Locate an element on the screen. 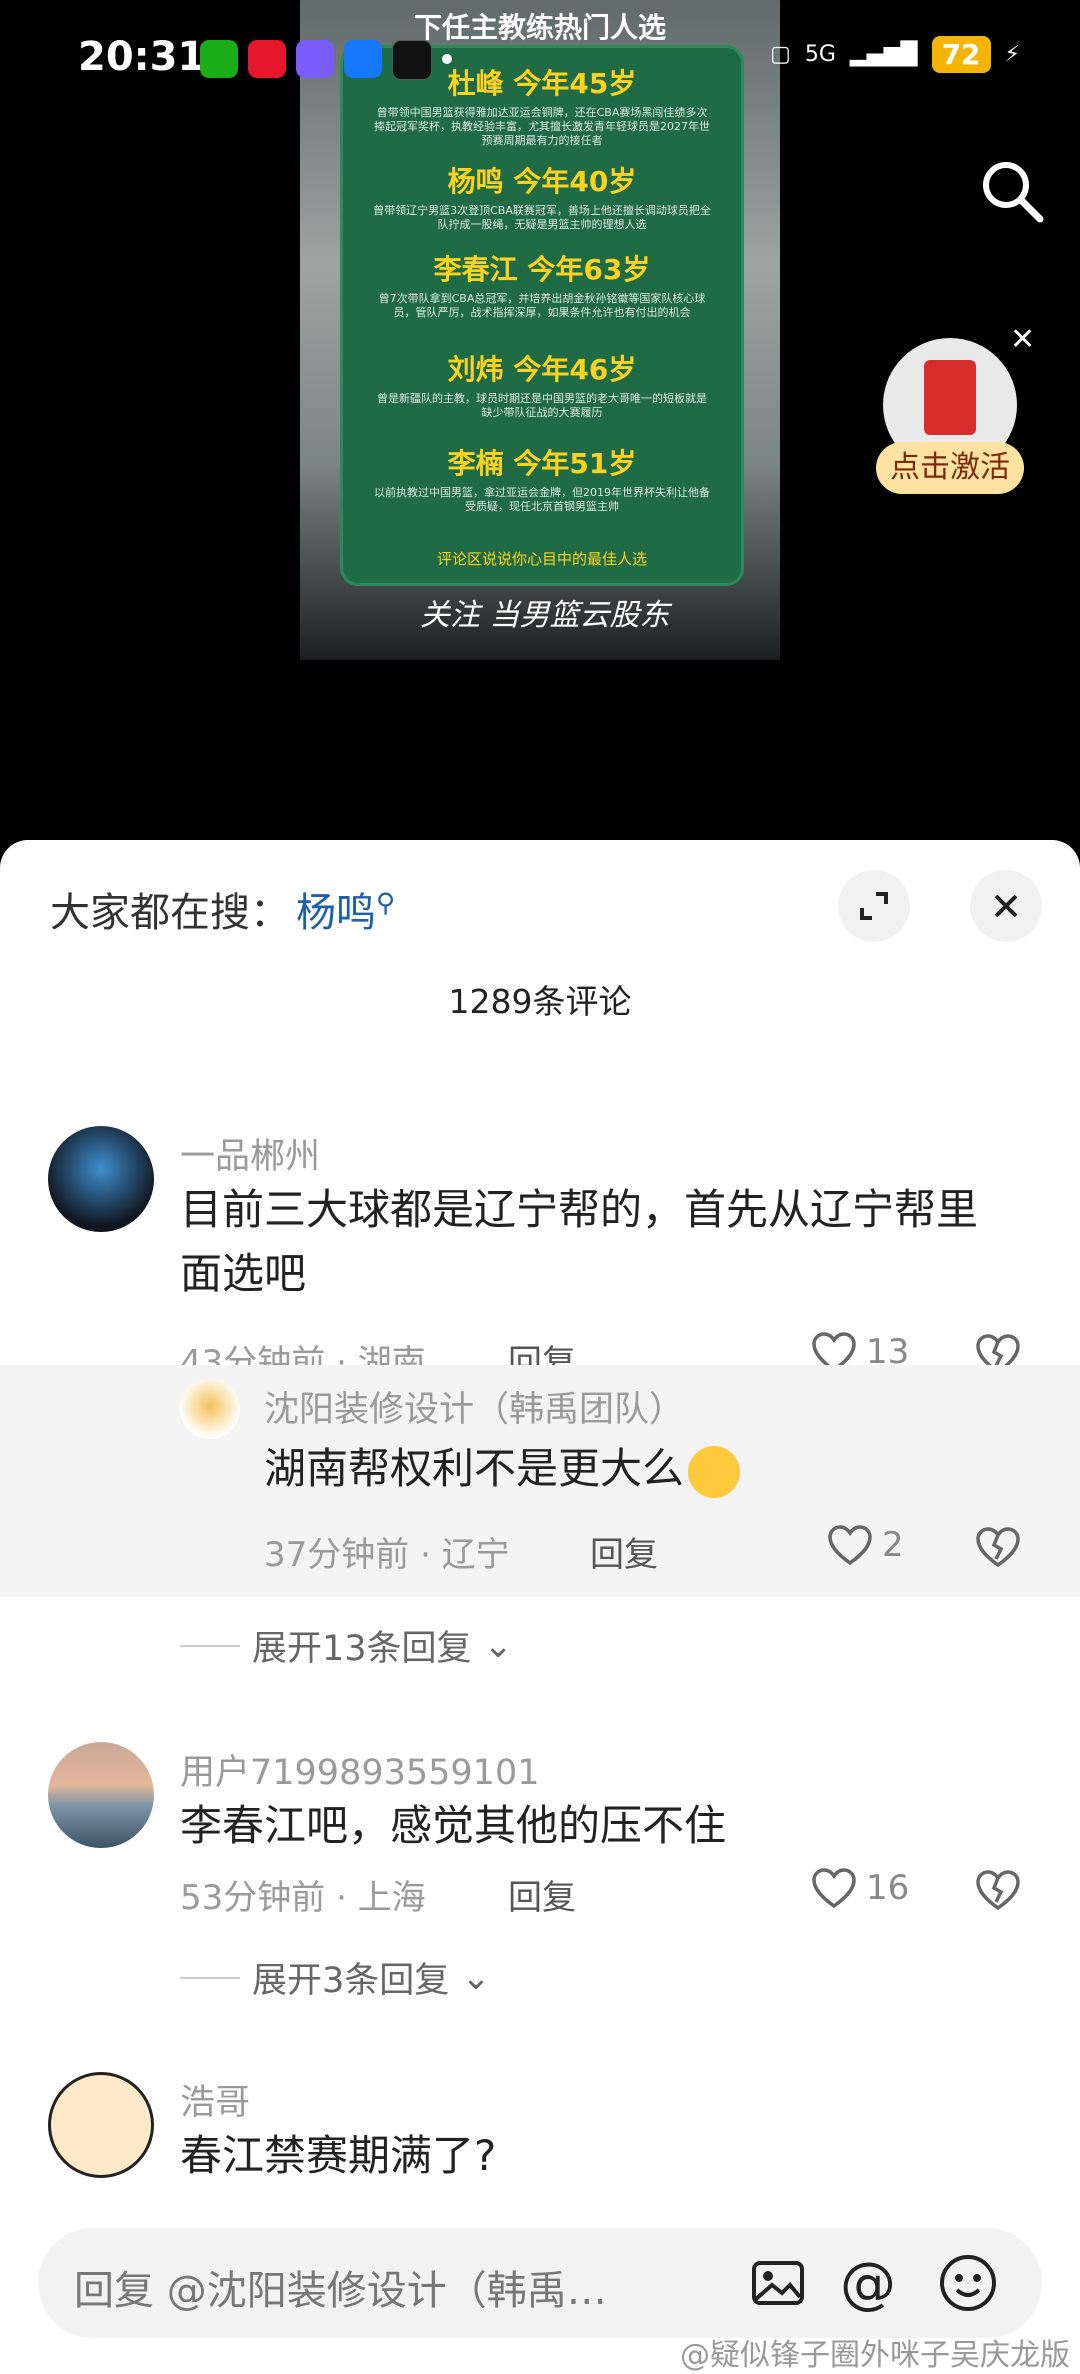 The image size is (1080, 2374). image-icon is located at coordinates (778, 2283).